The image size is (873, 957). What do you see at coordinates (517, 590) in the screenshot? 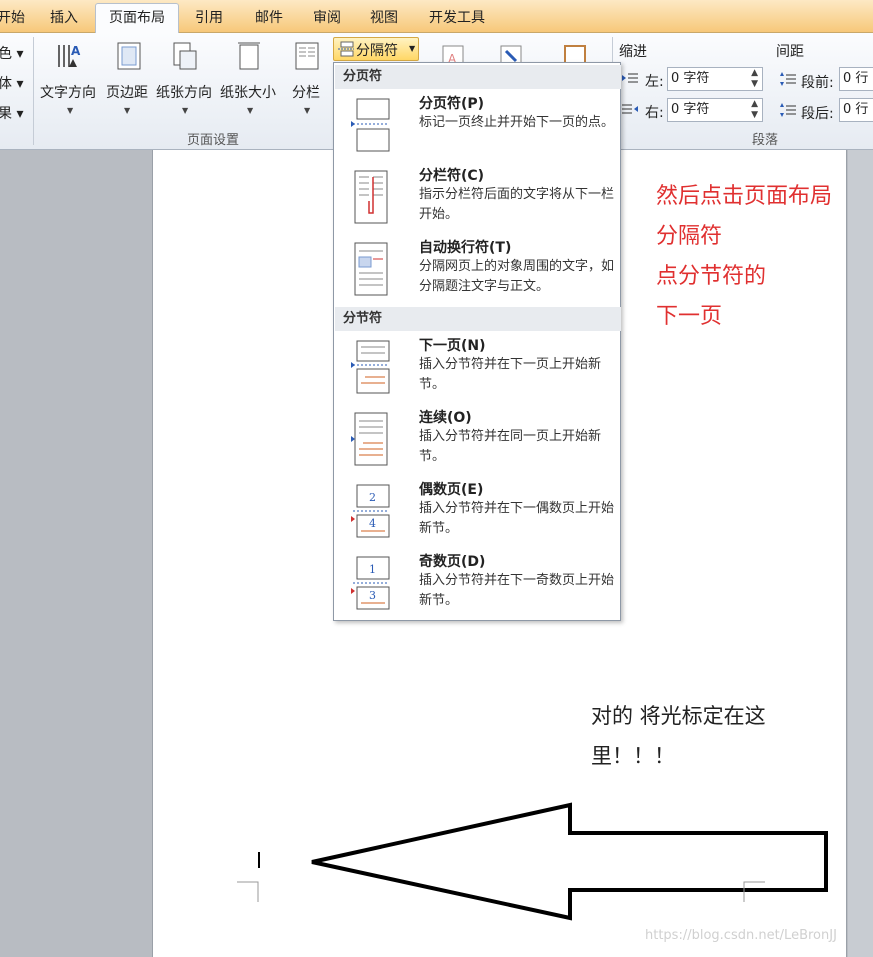
I see `menu-item-desc: 插入分节符并在下一奇数页上开始新节。` at bounding box center [517, 590].